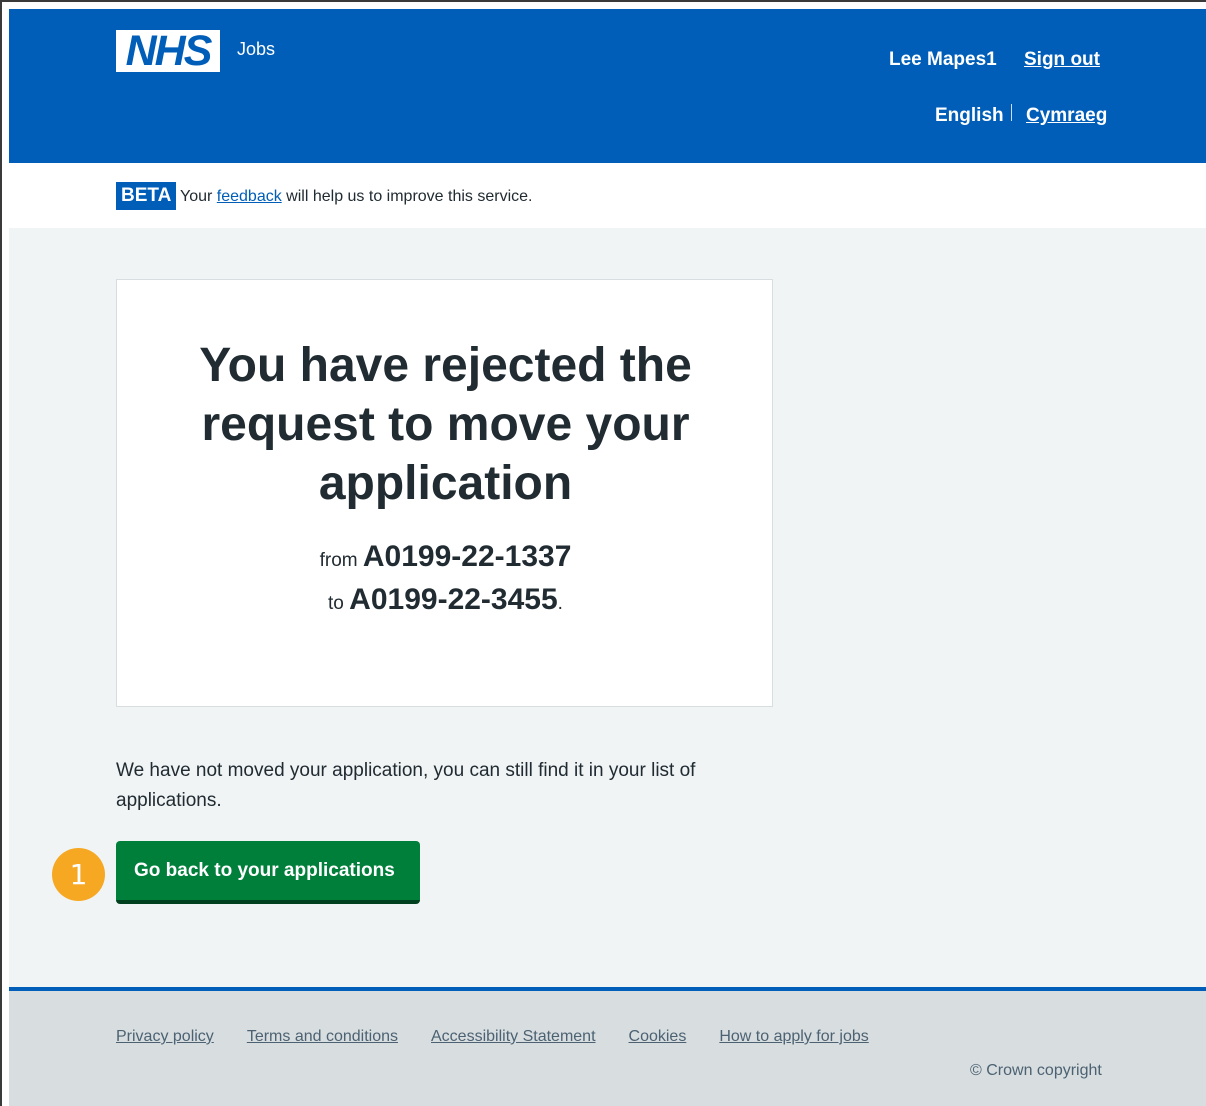 This screenshot has height=1106, width=1206. I want to click on footer-link-privacy: Privacy policy, so click(165, 1037).